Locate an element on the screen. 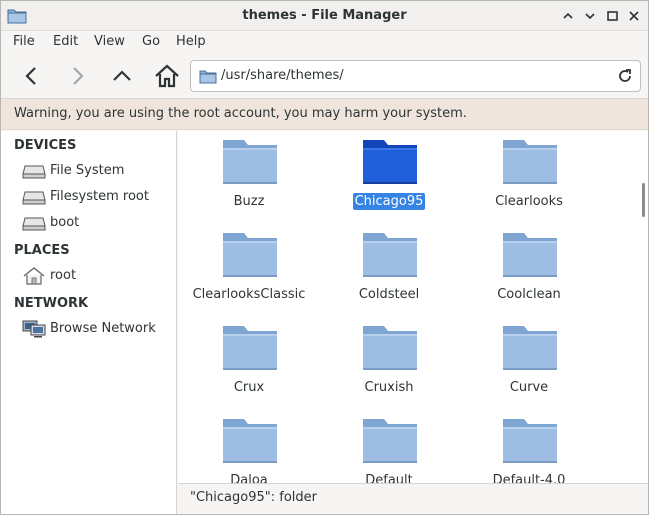 The height and width of the screenshot is (515, 649). back-button is located at coordinates (32, 76).